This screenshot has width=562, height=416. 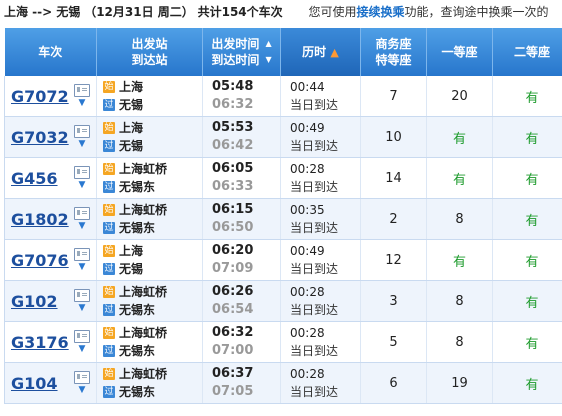 What do you see at coordinates (283, 342) in the screenshot?
I see `train-row: G3176 ▼ 始上海虹桥过无锡东 06:32 07:00 00:28 当日到达 5 8 有` at bounding box center [283, 342].